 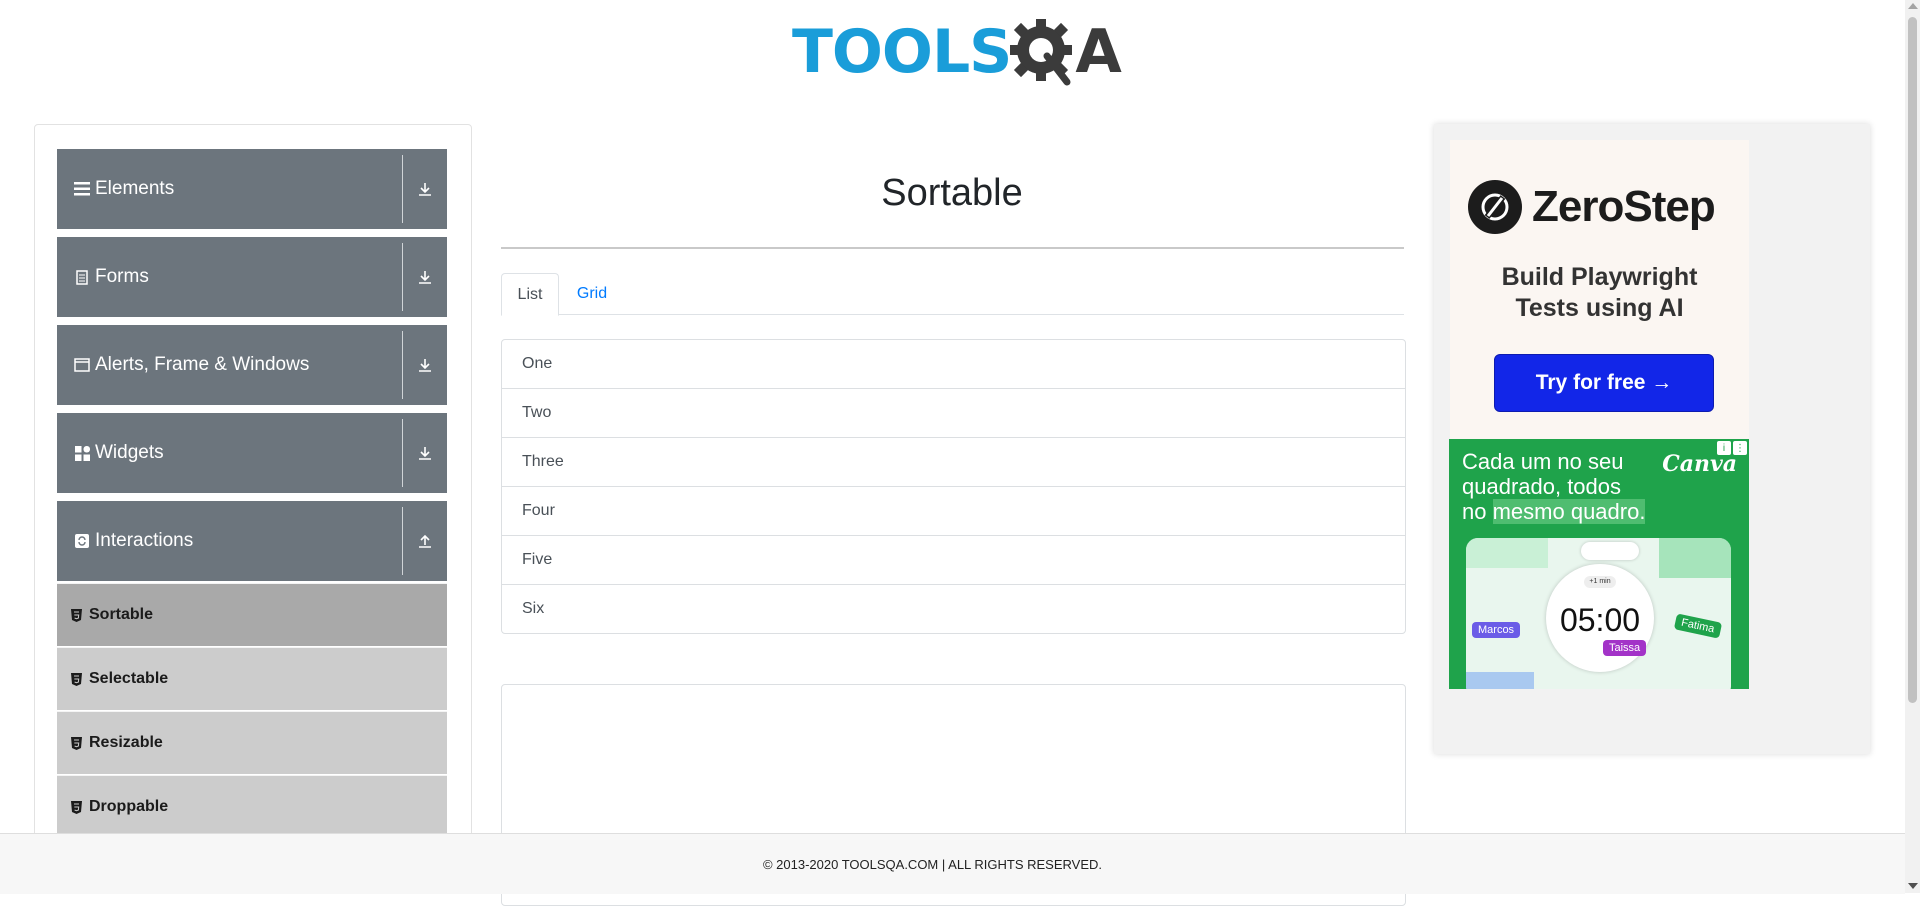 I want to click on sidebar-group-elements: Elements, so click(x=252, y=189).